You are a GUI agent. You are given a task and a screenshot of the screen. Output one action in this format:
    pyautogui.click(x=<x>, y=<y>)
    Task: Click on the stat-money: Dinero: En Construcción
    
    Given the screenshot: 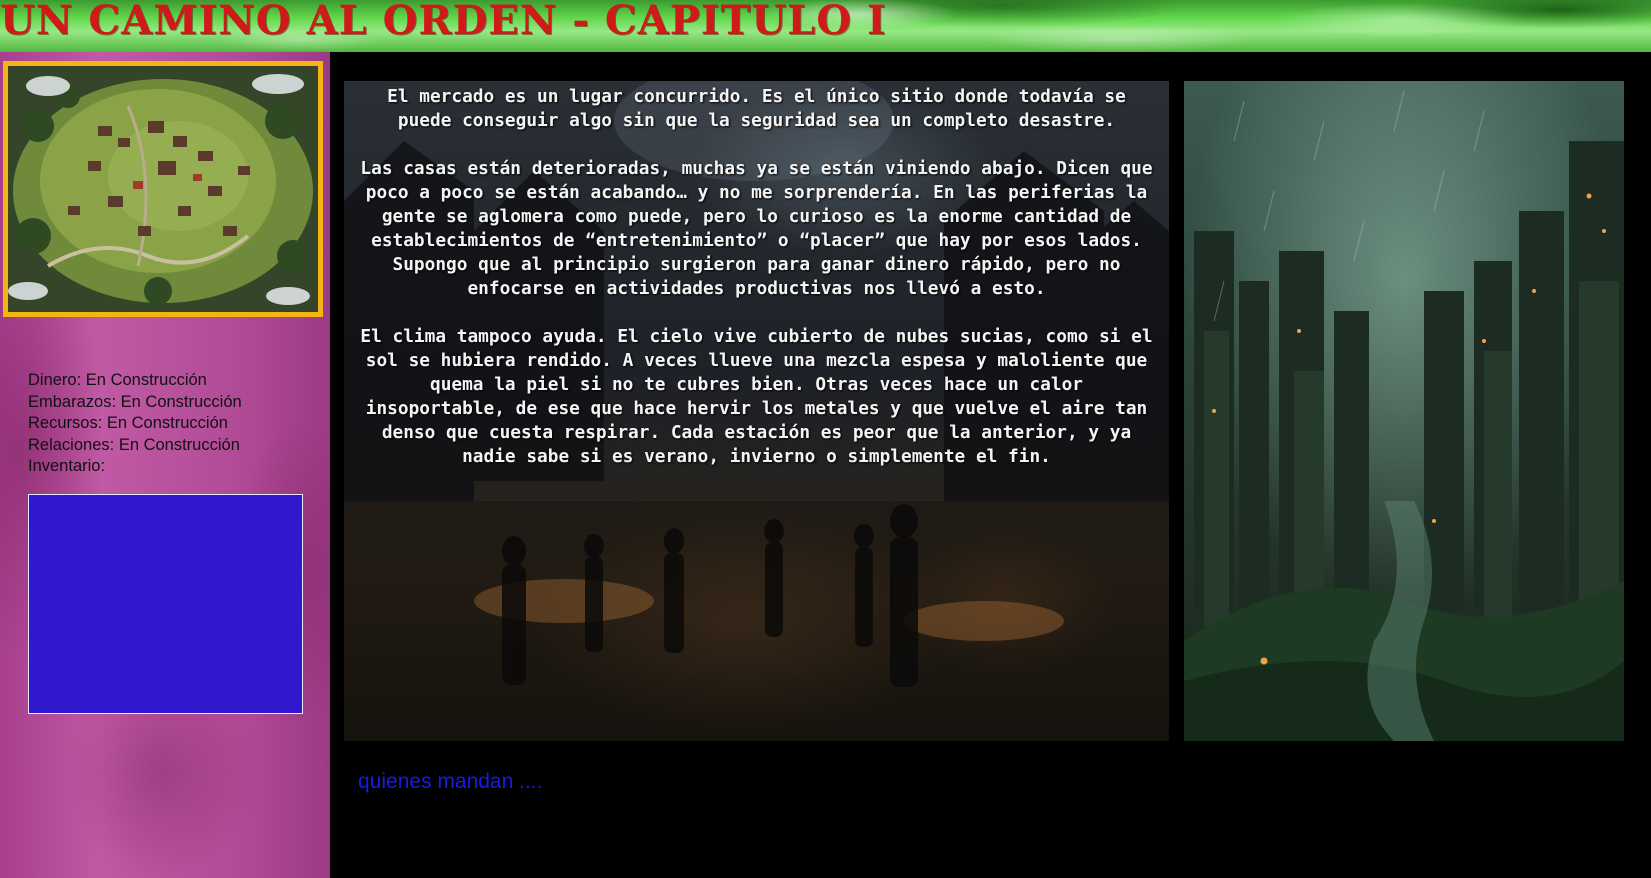 What is the action you would take?
    pyautogui.click(x=173, y=381)
    